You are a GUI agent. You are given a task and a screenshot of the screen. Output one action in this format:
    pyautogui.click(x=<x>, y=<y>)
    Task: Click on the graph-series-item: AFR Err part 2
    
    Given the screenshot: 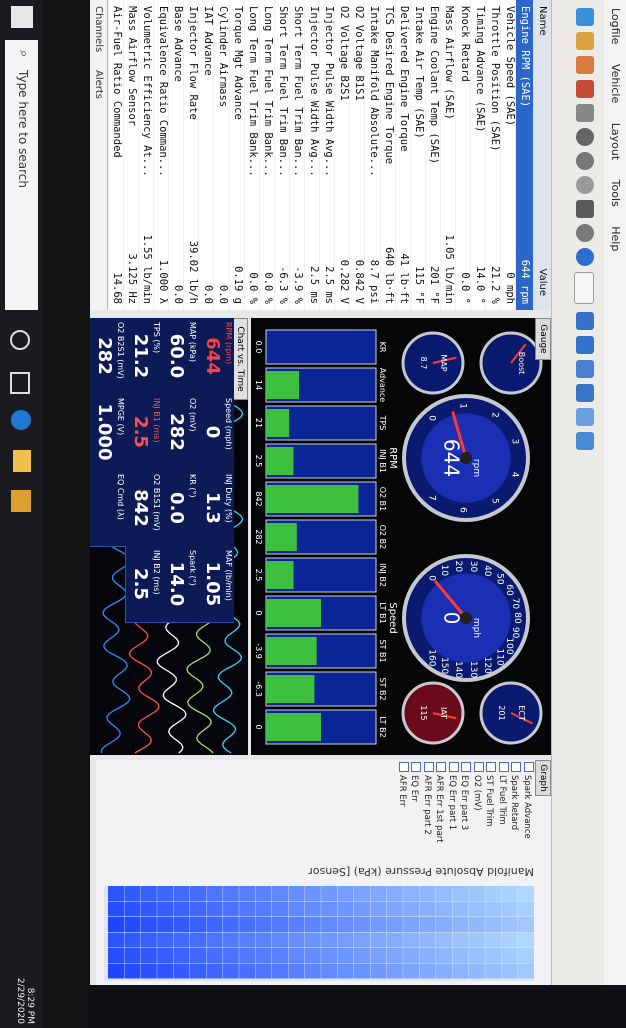 What is the action you would take?
    pyautogui.click(x=428, y=809)
    